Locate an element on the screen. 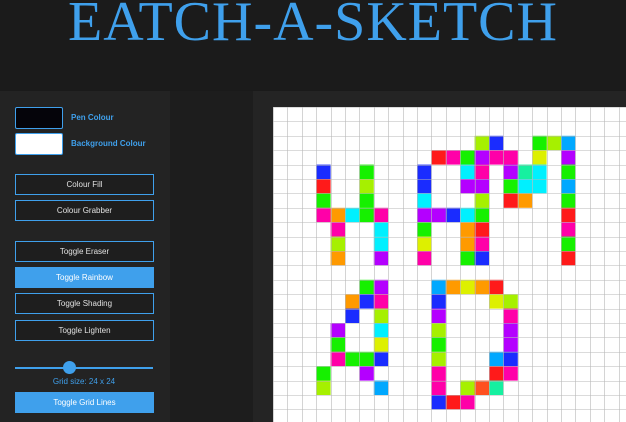 This screenshot has height=422, width=626. toggle-shading-button: Toggle Shading is located at coordinates (84, 303).